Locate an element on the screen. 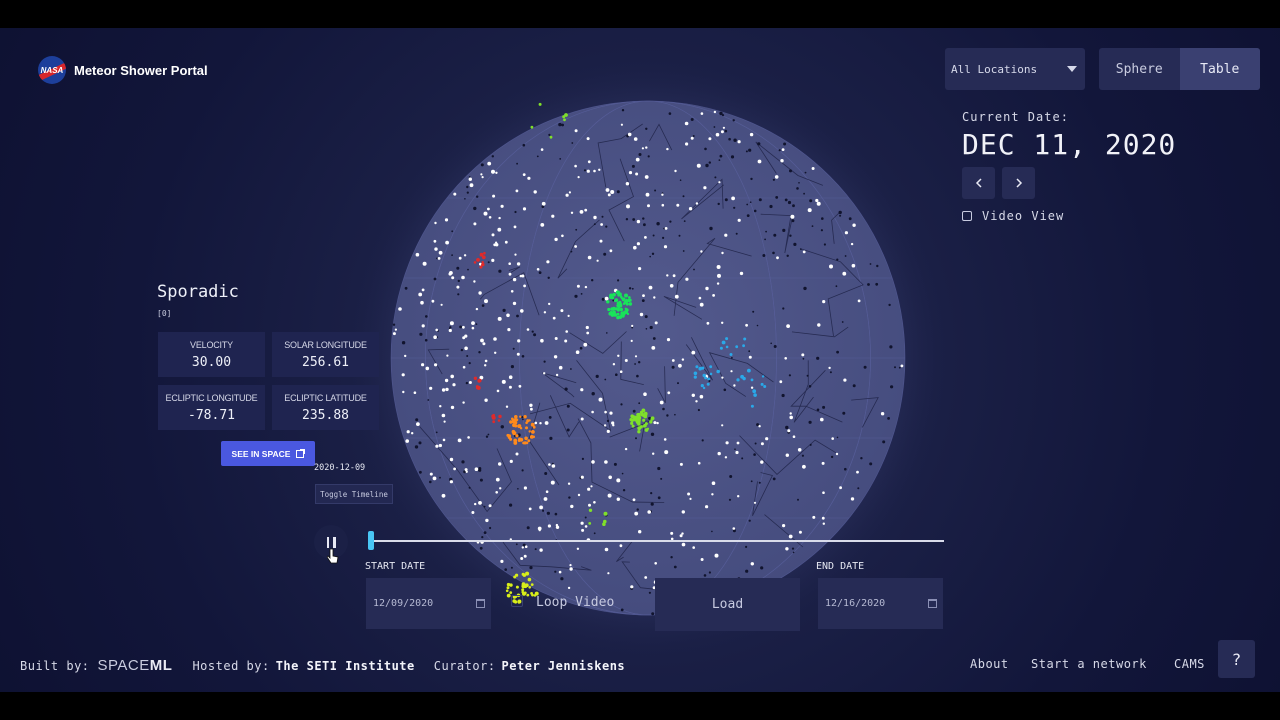  view-sphere-button: Sphere is located at coordinates (1139, 69).